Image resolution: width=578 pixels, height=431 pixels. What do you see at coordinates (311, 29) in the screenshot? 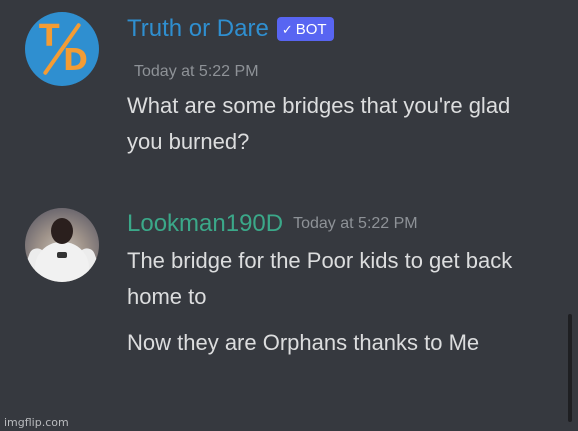
I see `bot-badge-label: BOT` at bounding box center [311, 29].